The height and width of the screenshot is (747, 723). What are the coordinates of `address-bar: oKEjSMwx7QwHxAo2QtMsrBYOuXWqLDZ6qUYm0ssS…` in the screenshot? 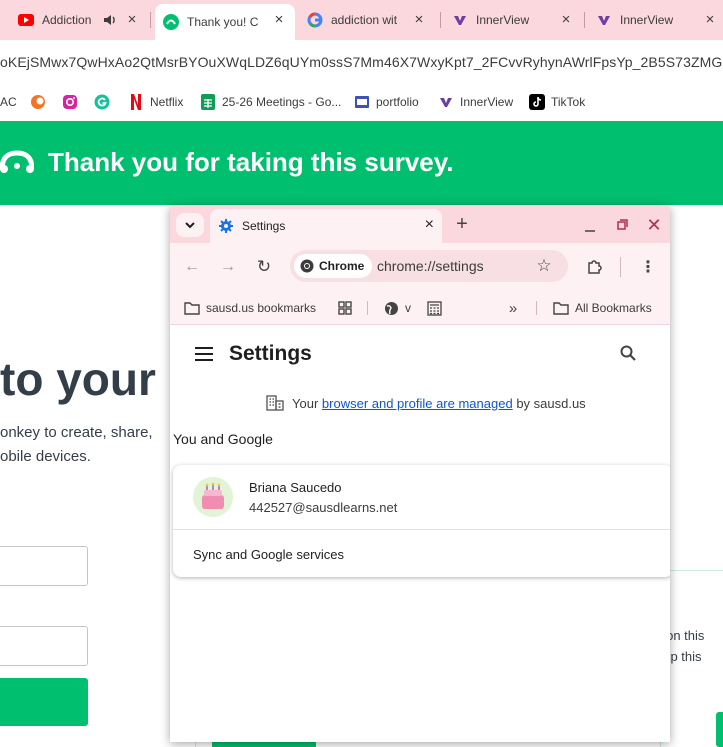 It's located at (361, 62).